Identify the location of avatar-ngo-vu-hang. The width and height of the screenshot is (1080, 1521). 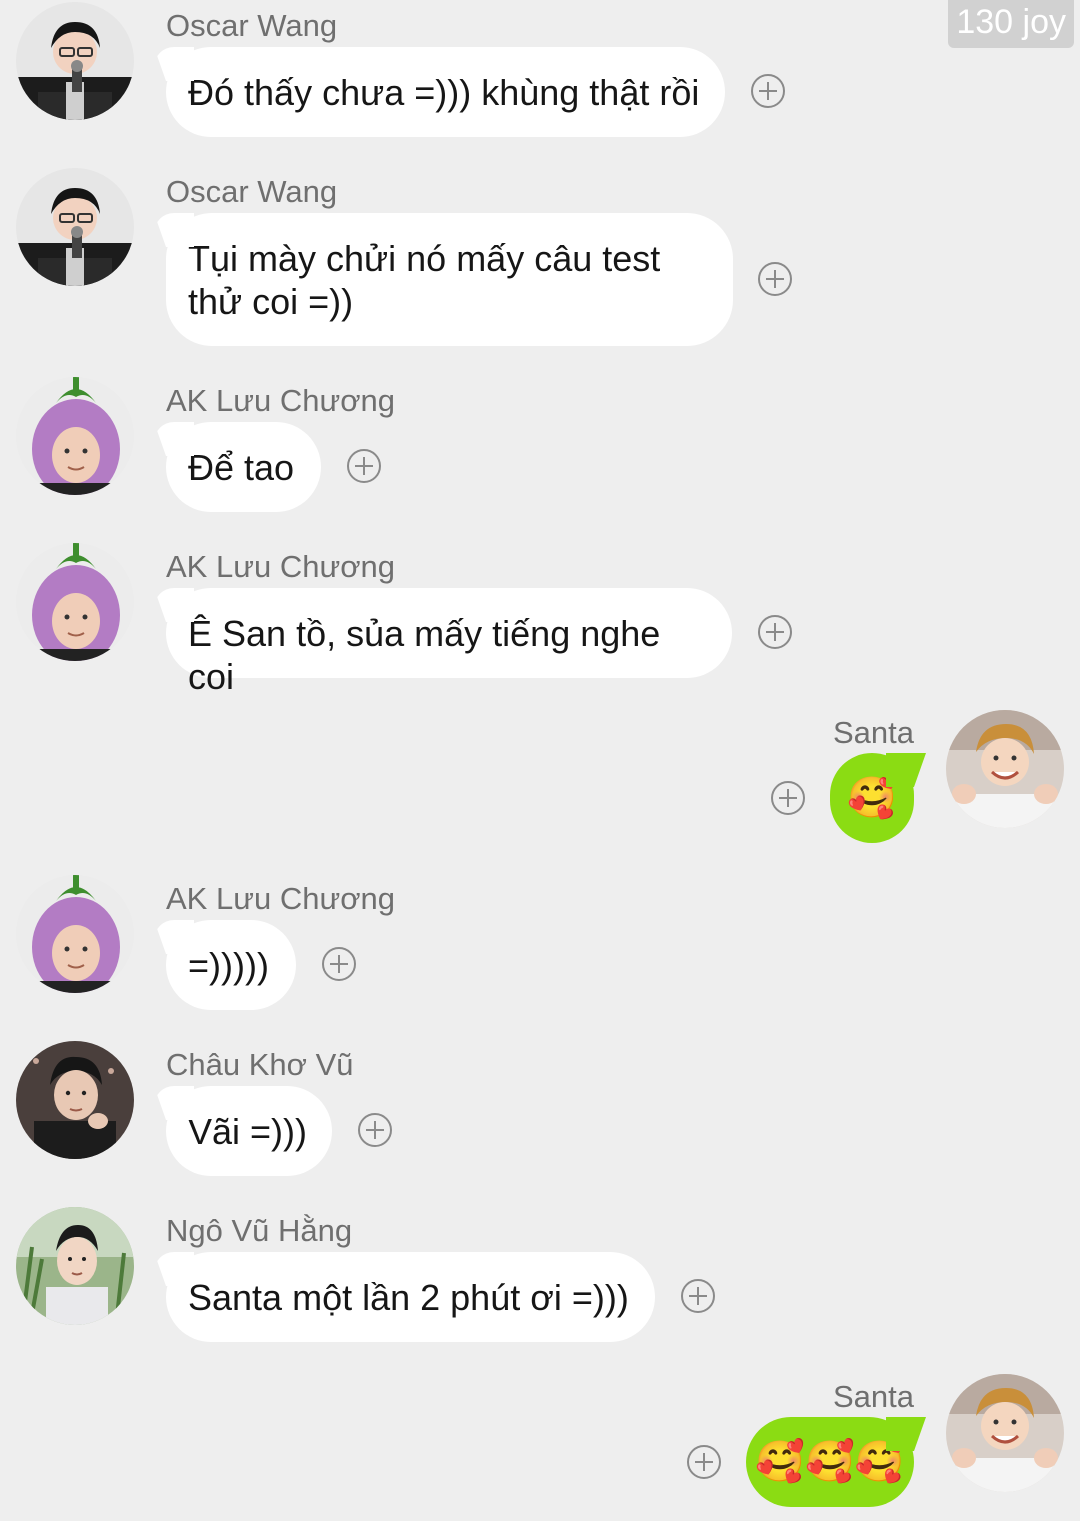
(75, 1266).